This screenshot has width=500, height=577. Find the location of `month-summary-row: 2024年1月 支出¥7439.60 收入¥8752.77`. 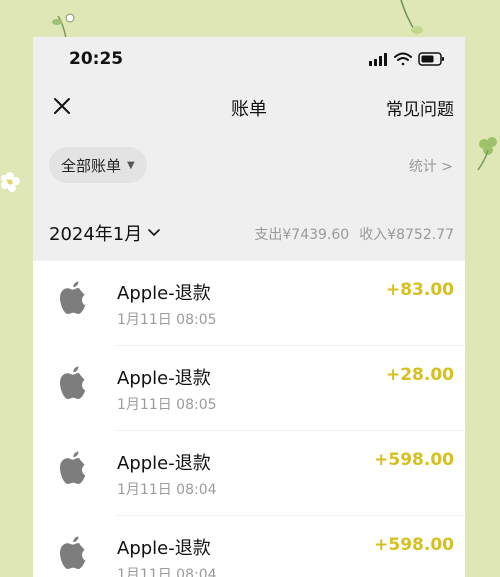

month-summary-row: 2024年1月 支出¥7439.60 收入¥8752.77 is located at coordinates (249, 232).